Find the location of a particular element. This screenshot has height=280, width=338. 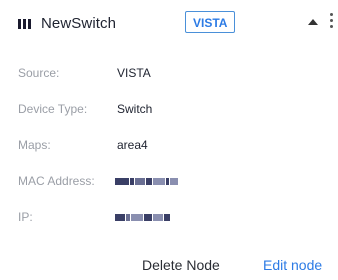

caret-up-icon is located at coordinates (314, 23).